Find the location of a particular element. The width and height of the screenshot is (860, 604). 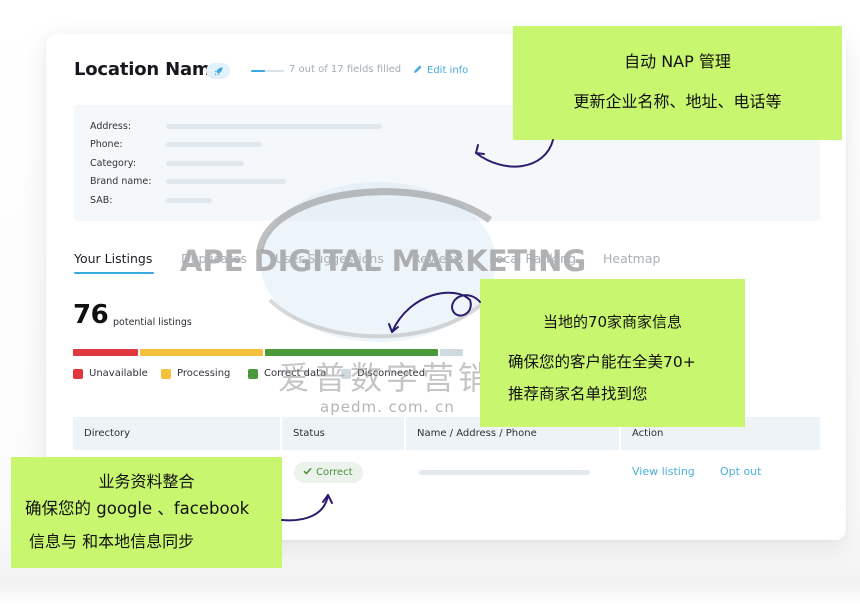

nap-info-row: Brand name: is located at coordinates (188, 182).